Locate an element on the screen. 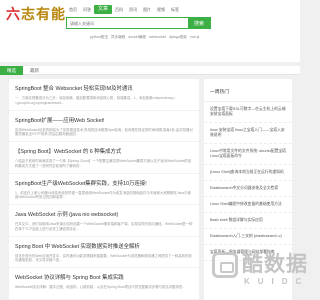 The width and height of the screenshot is (320, 300). search-button: 搜索 is located at coordinates (199, 23).